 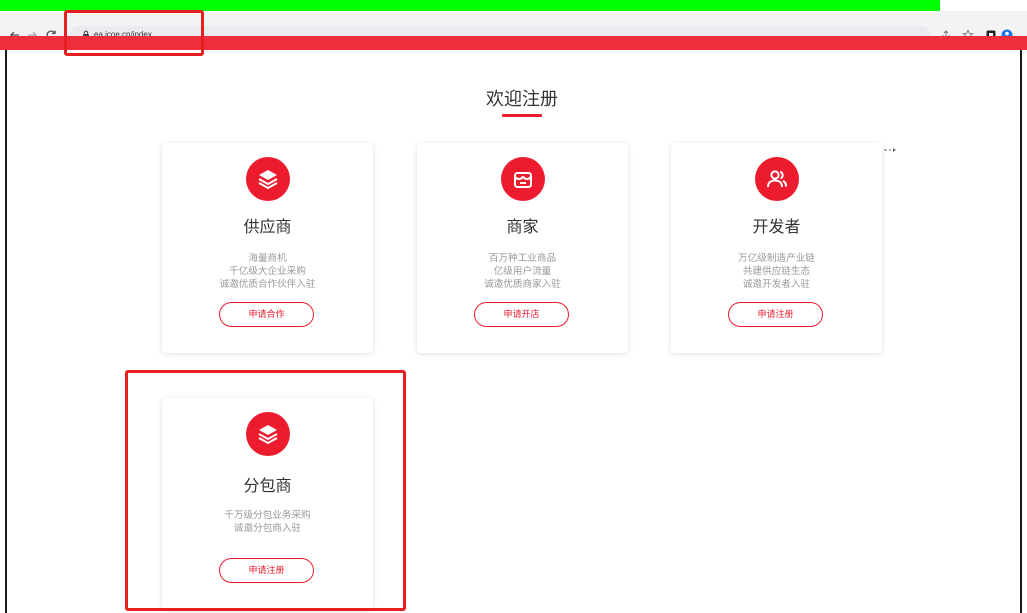 What do you see at coordinates (777, 179) in the screenshot?
I see `users-icon` at bounding box center [777, 179].